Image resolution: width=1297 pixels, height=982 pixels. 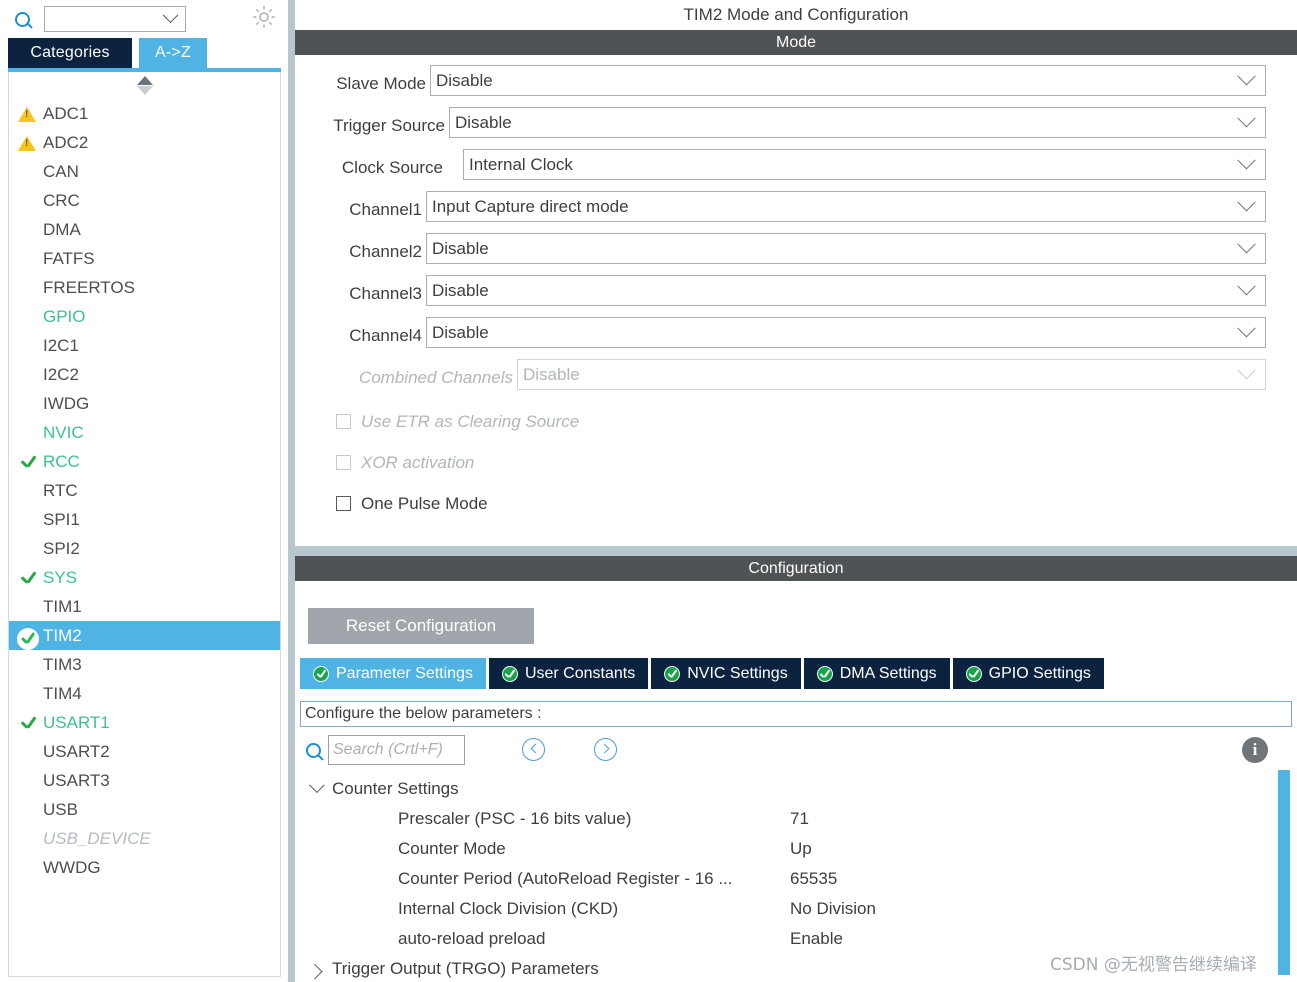 I want to click on parameter-row: Prescaler (PSC - 16 bits value) 71, so click(x=787, y=819).